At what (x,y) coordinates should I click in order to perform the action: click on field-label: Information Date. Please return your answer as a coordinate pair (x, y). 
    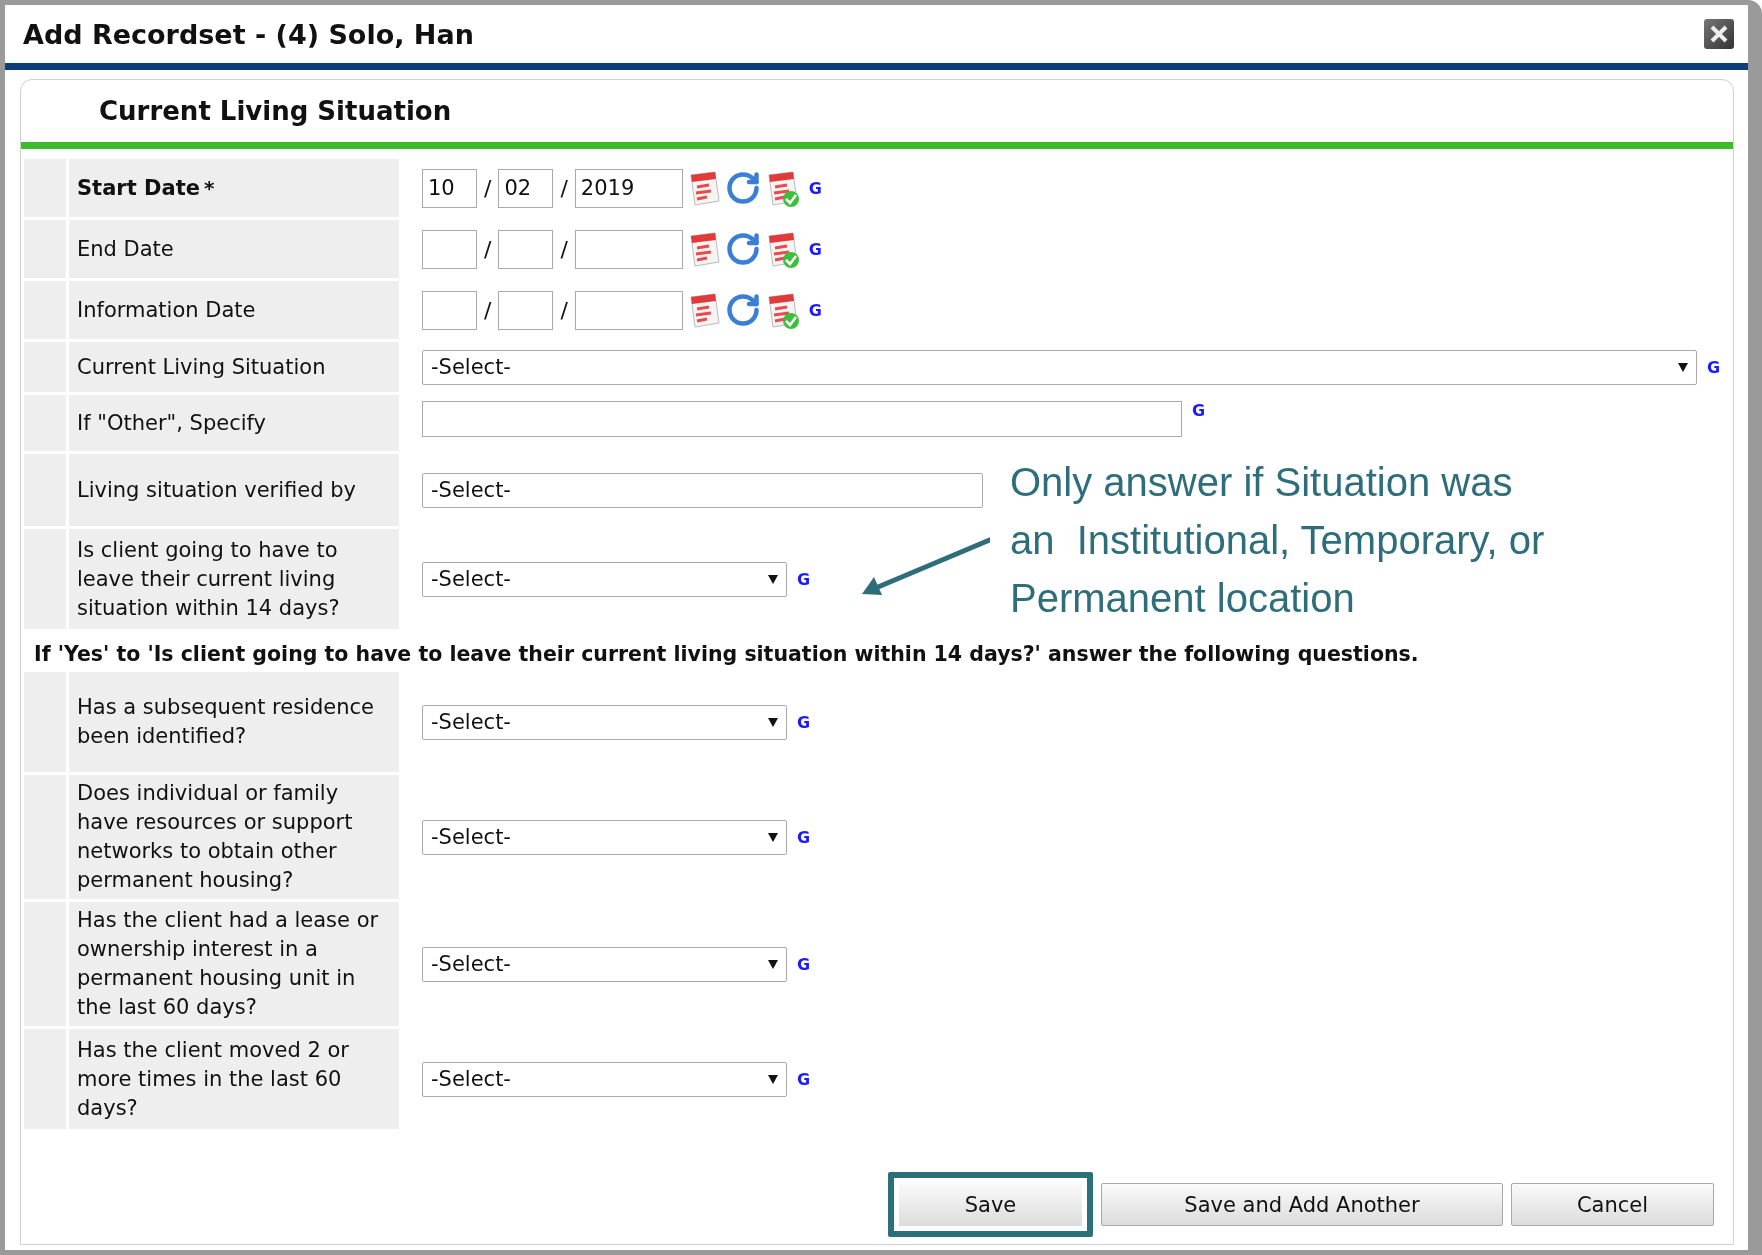
    Looking at the image, I should click on (166, 310).